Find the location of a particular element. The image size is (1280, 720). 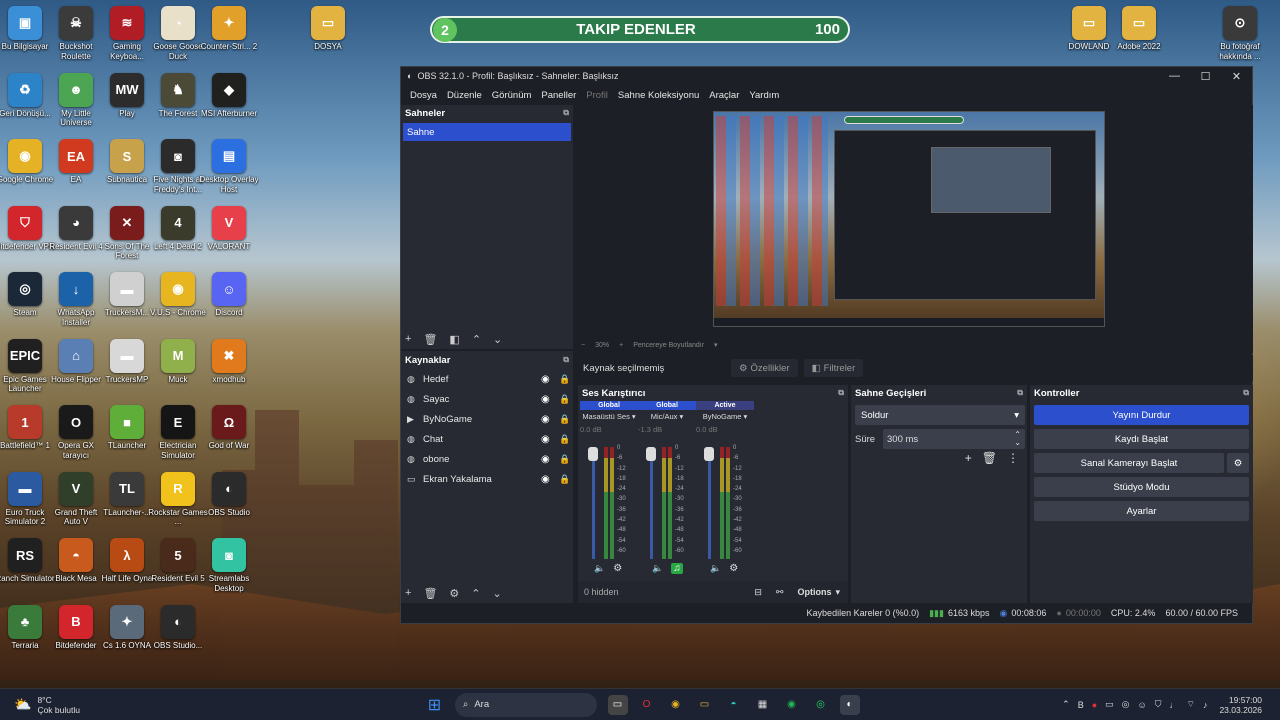

chevron-up-icon: ⌃ is located at coordinates (1066, 704).